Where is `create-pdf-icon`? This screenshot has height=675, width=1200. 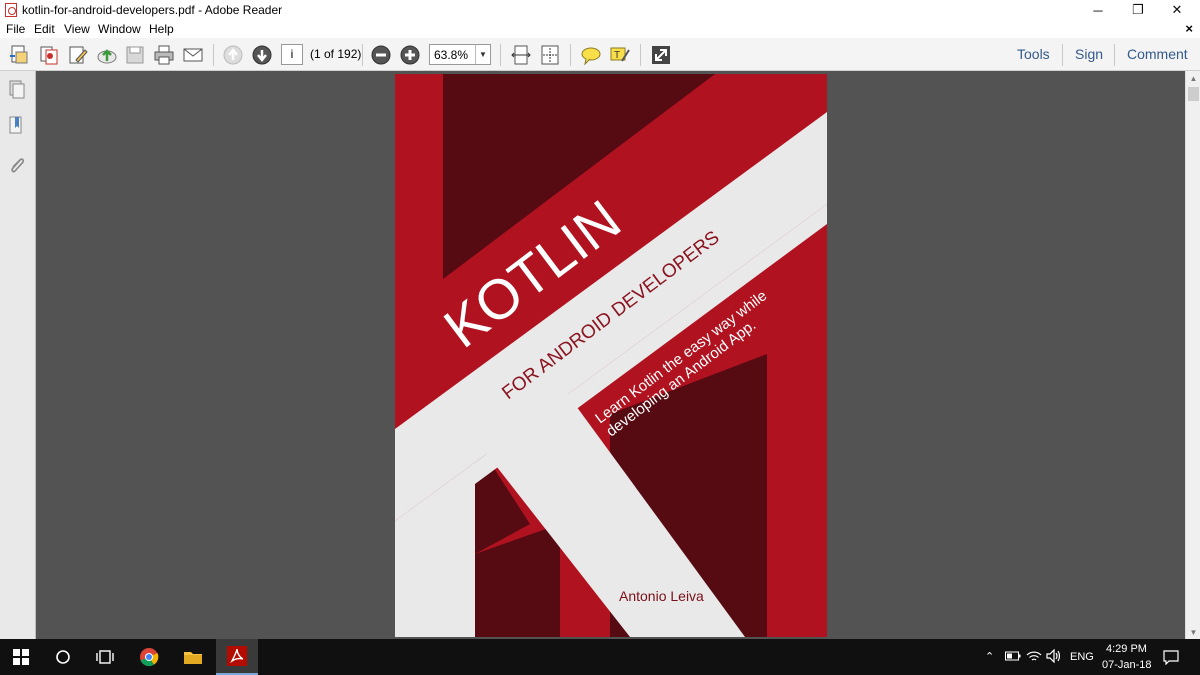 create-pdf-icon is located at coordinates (19, 55).